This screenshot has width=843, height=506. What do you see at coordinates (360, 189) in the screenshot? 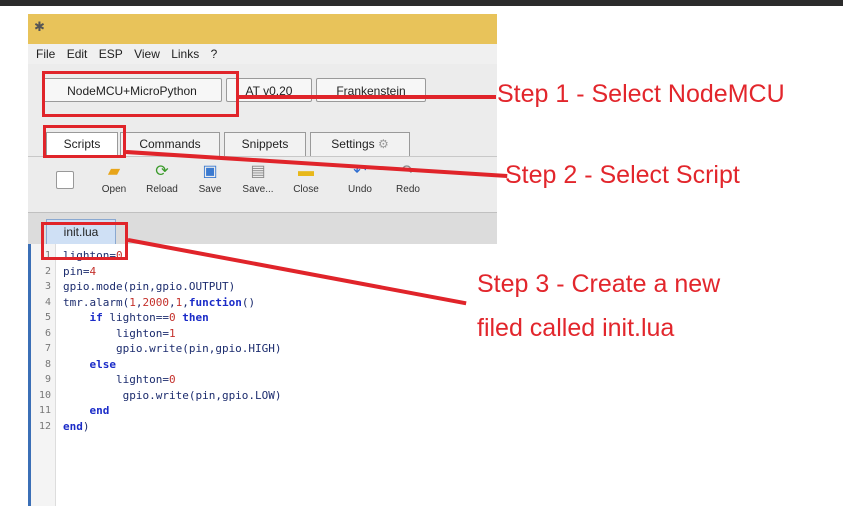
I see `undo-label: Undo` at bounding box center [360, 189].